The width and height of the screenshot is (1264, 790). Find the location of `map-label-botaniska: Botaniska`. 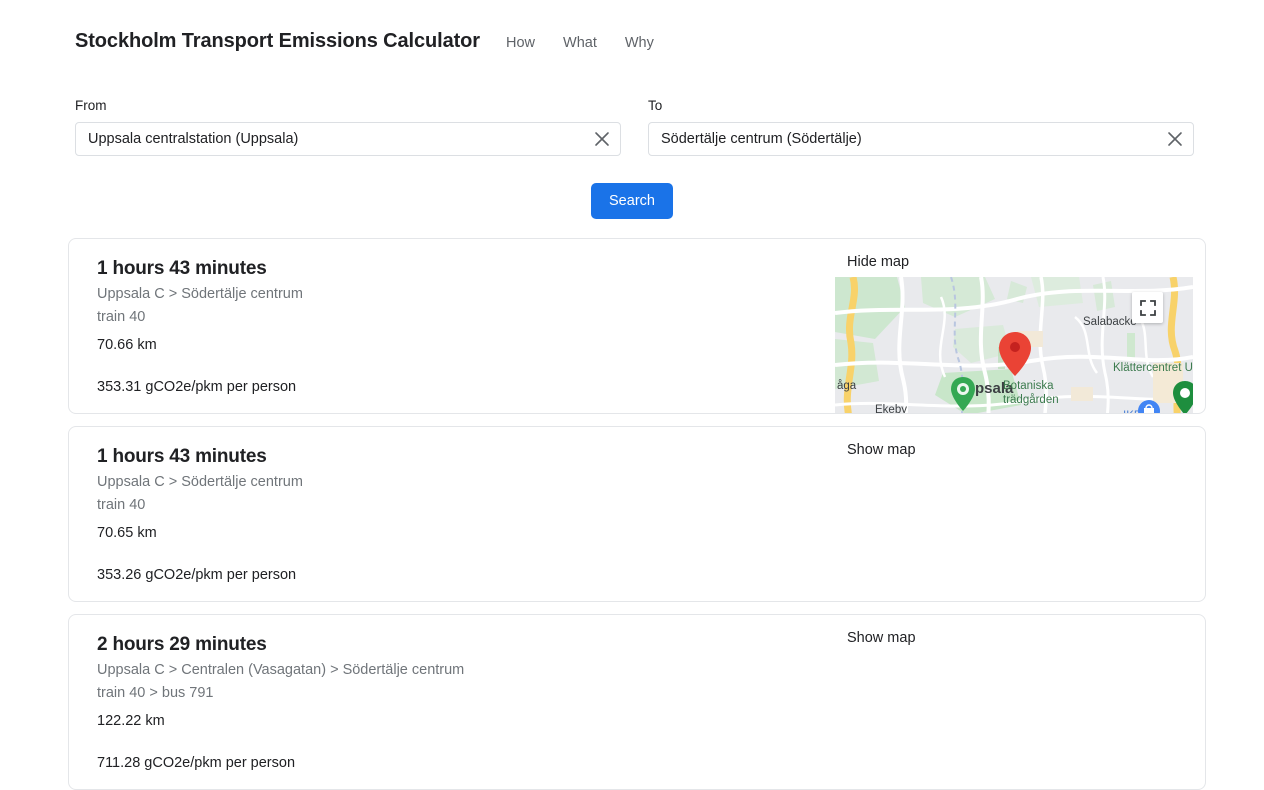

map-label-botaniska: Botaniska is located at coordinates (1028, 386).